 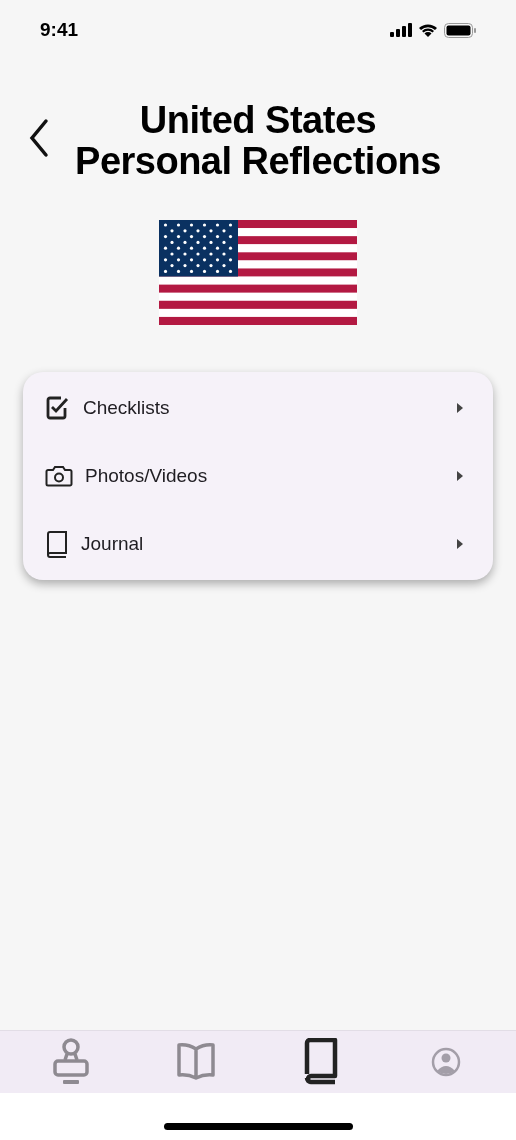 I want to click on profile-icon, so click(x=445, y=1062).